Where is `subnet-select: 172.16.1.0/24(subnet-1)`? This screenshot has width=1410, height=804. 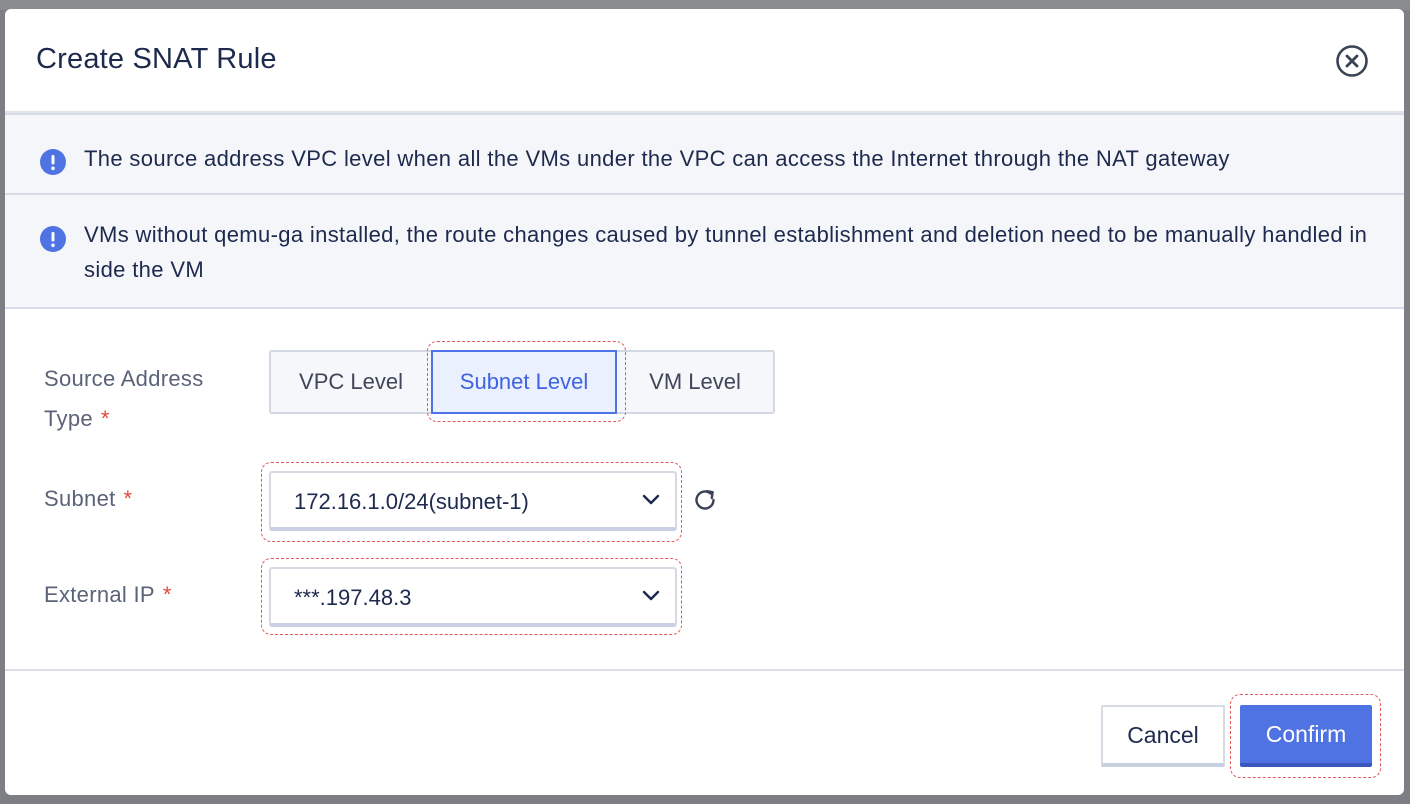
subnet-select: 172.16.1.0/24(subnet-1) is located at coordinates (473, 501).